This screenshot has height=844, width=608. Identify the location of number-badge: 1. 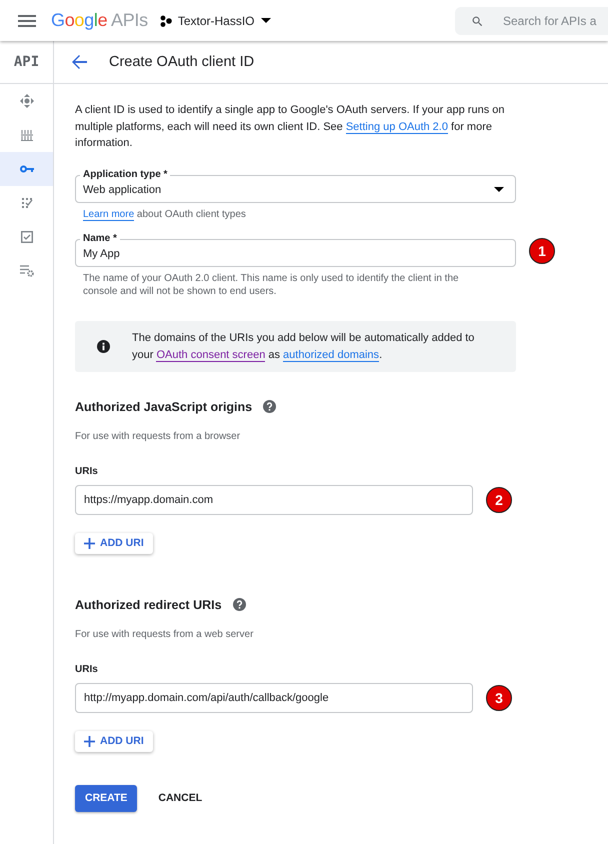
(542, 251).